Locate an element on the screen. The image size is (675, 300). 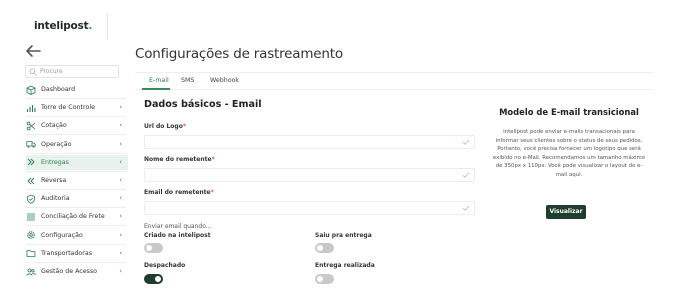
tab-email: E-mail is located at coordinates (159, 80).